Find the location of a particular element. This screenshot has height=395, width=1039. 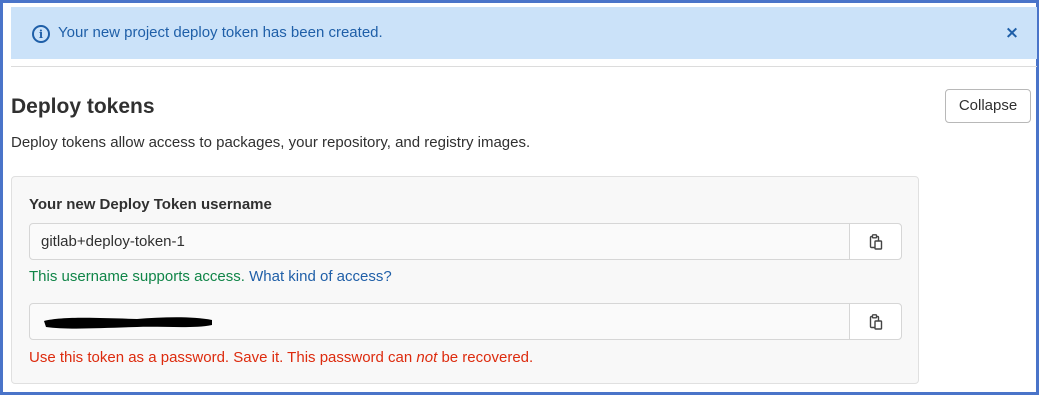

collapse-button: Collapse is located at coordinates (988, 106).